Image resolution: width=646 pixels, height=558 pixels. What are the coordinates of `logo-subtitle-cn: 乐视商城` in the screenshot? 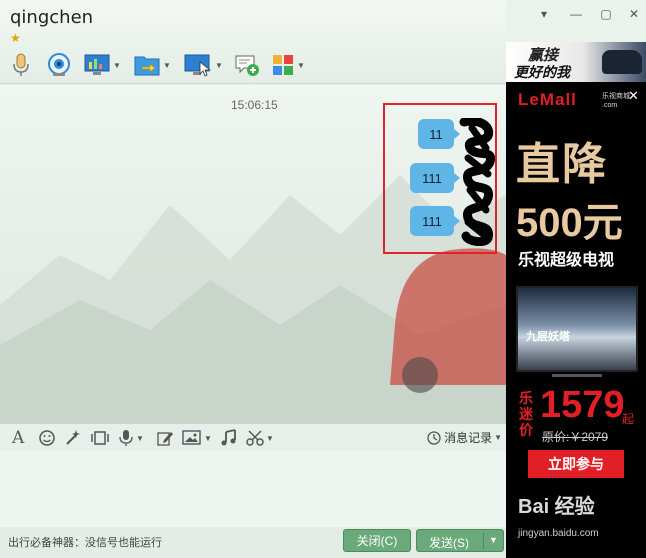 It's located at (616, 96).